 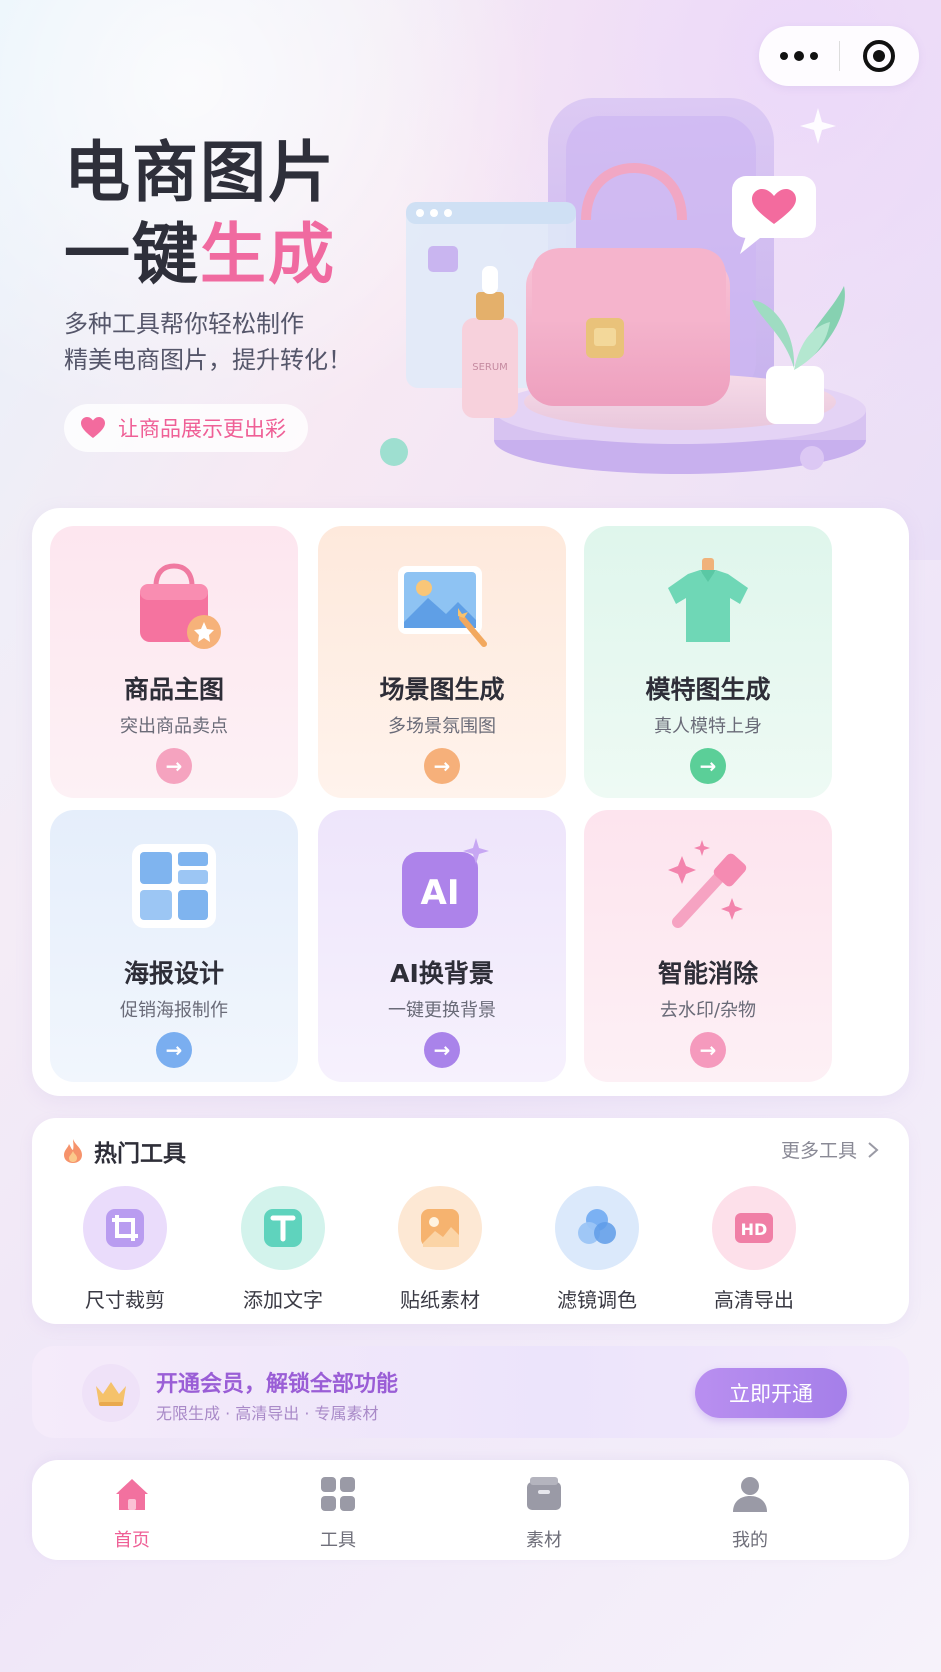 I want to click on filter-icon, so click(x=597, y=1228).